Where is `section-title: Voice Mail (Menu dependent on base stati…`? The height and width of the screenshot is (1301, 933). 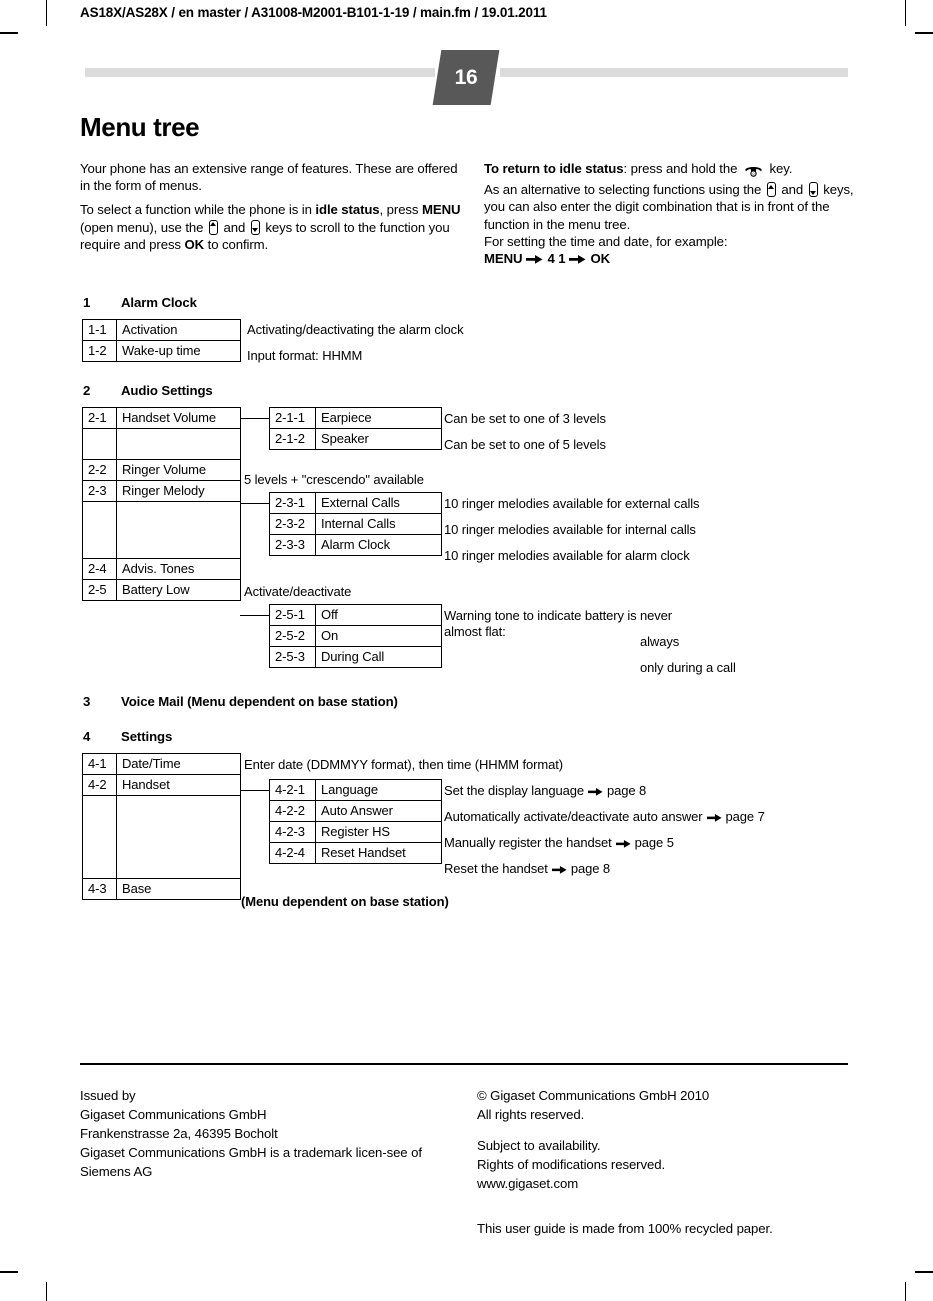
section-title: Voice Mail (Menu dependent on base stati… is located at coordinates (259, 701).